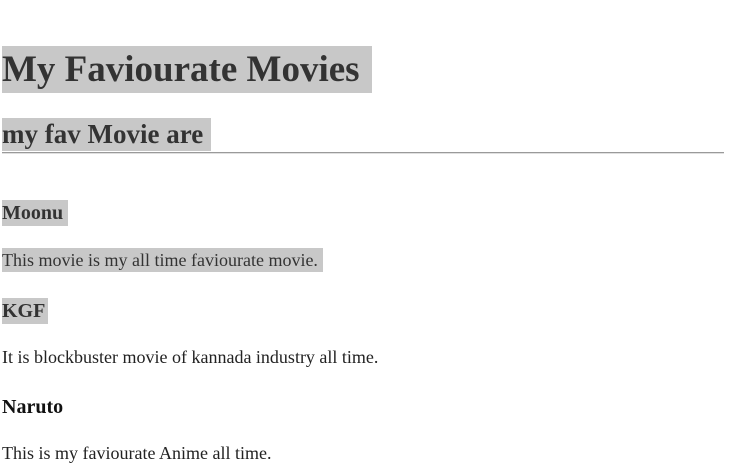 The width and height of the screenshot is (732, 468). Describe the element at coordinates (35, 213) in the screenshot. I see `movie-title-moonu: Moonu` at that location.